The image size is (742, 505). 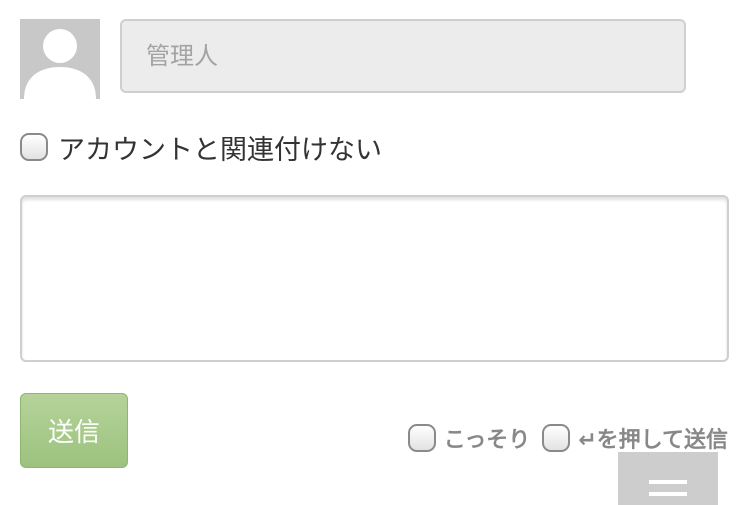 I want to click on send-options: こっそり ↵を押して送信, so click(x=567, y=438).